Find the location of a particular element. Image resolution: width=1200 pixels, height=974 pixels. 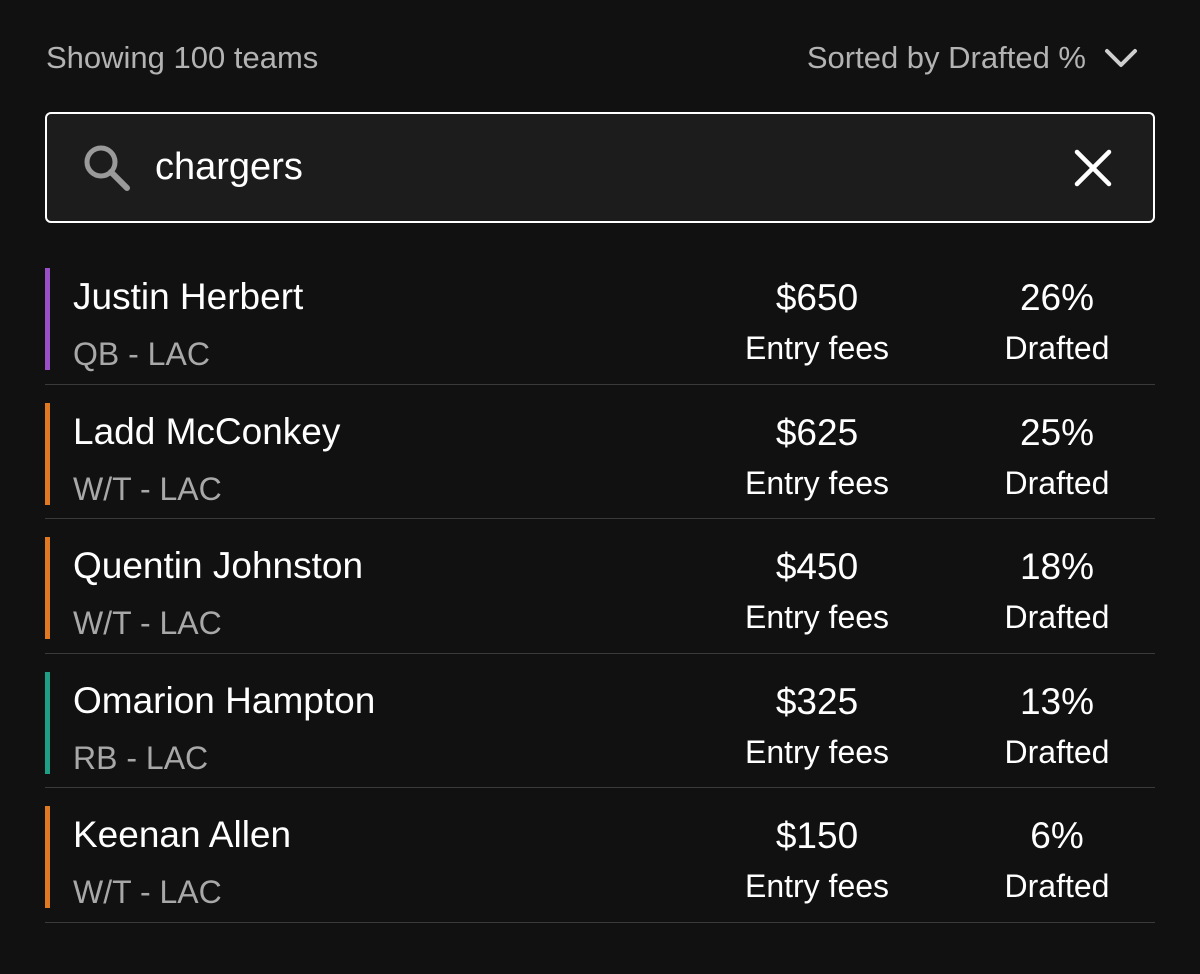

entry-fees: $650 Entry fees is located at coordinates (817, 322).